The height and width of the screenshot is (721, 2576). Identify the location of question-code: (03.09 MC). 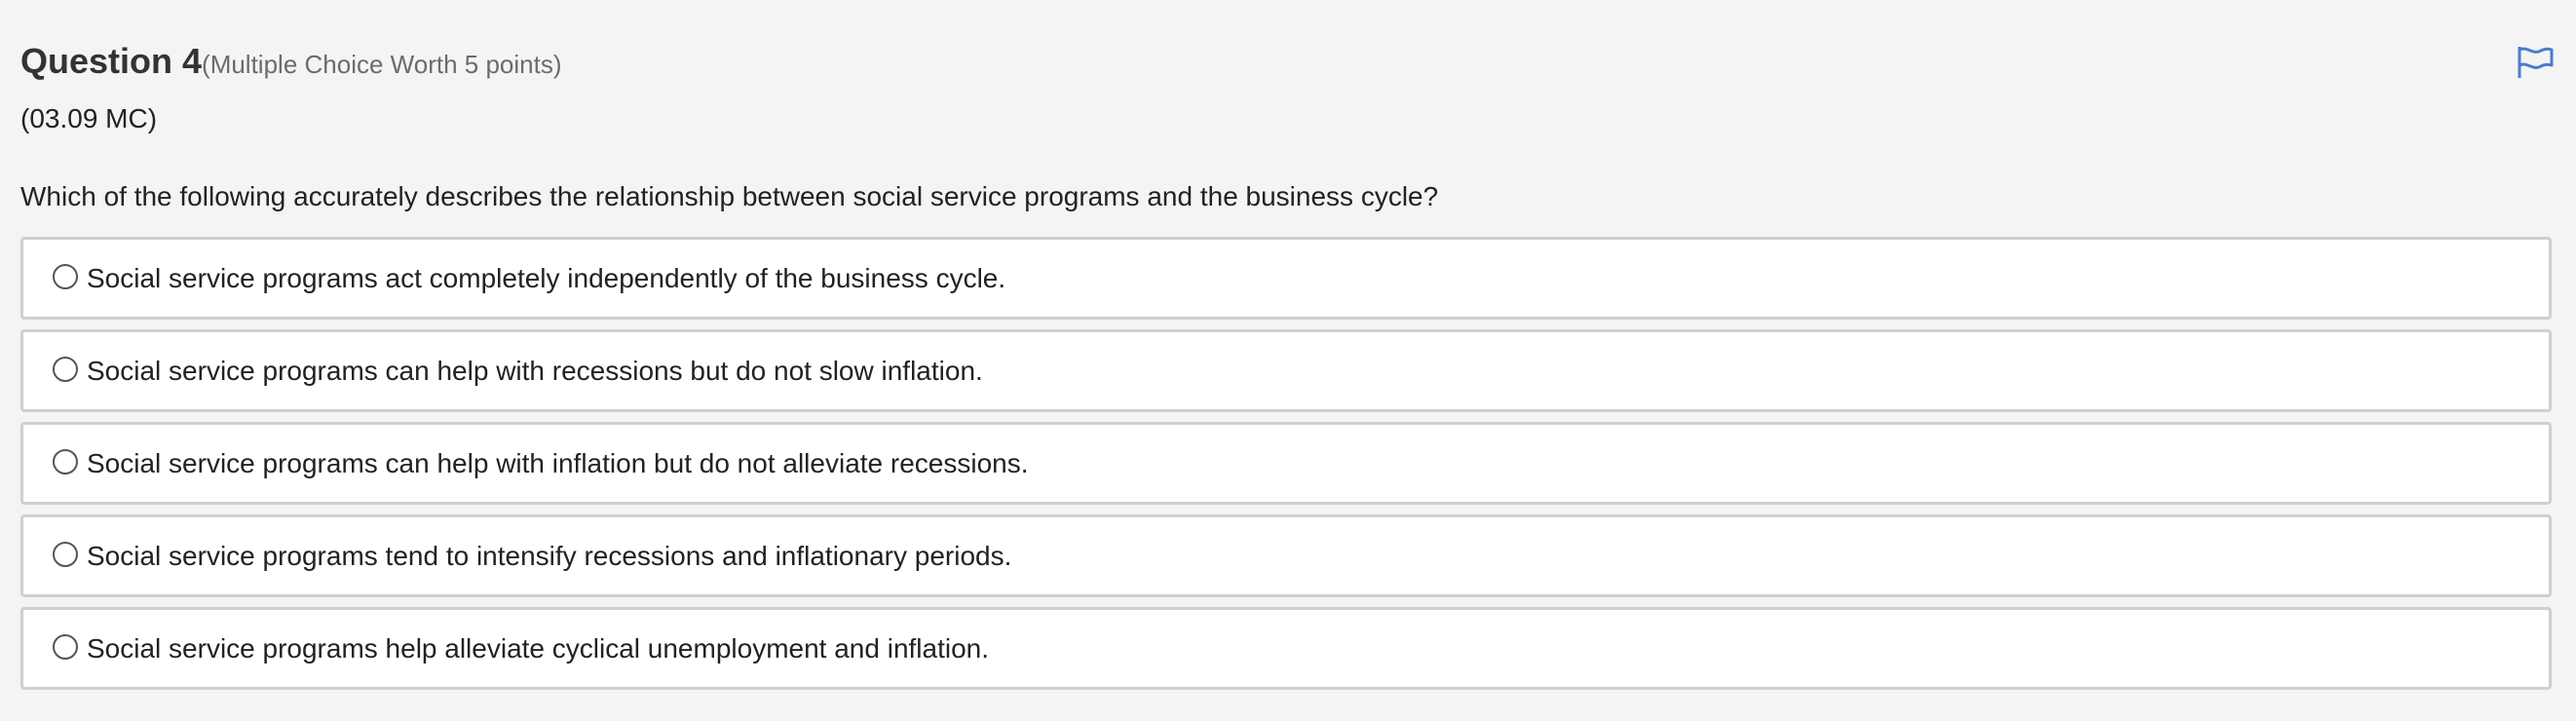
(89, 118).